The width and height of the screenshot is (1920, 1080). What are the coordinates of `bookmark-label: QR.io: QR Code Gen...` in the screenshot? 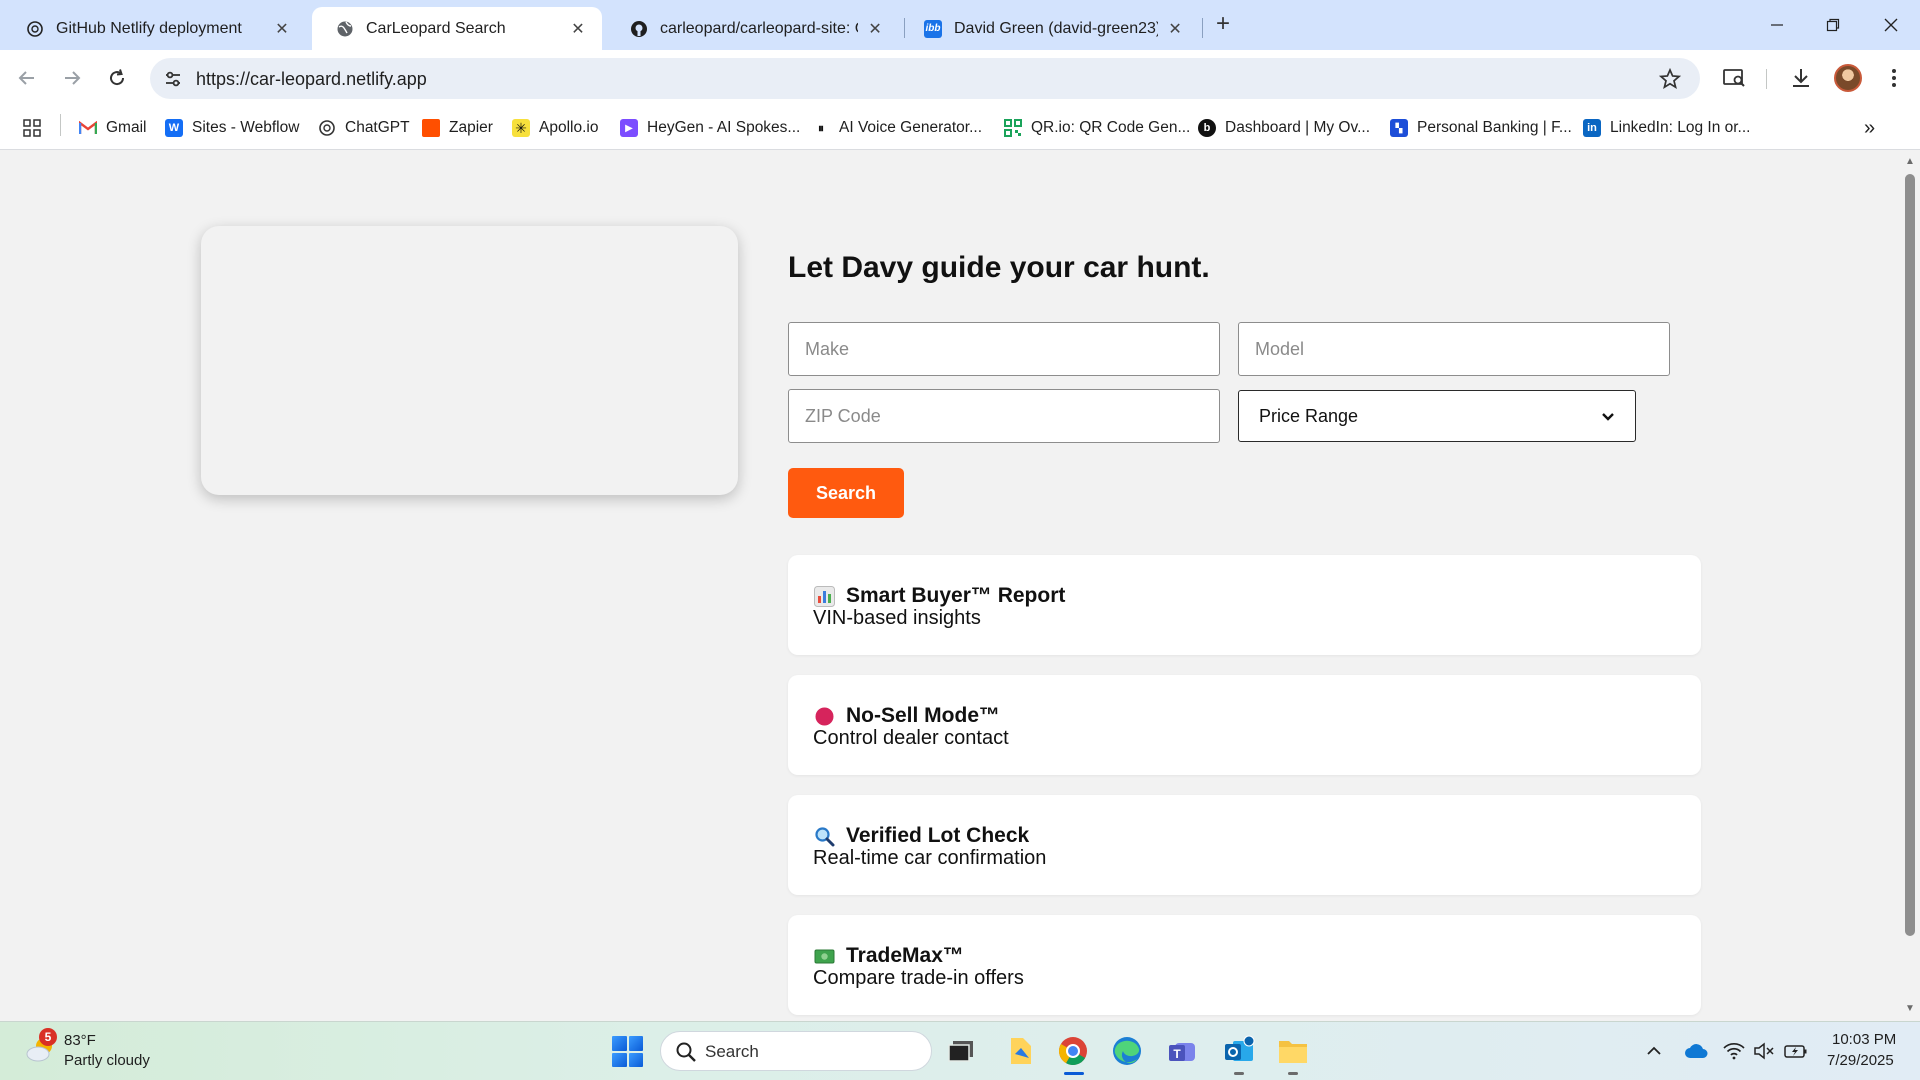 It's located at (1111, 127).